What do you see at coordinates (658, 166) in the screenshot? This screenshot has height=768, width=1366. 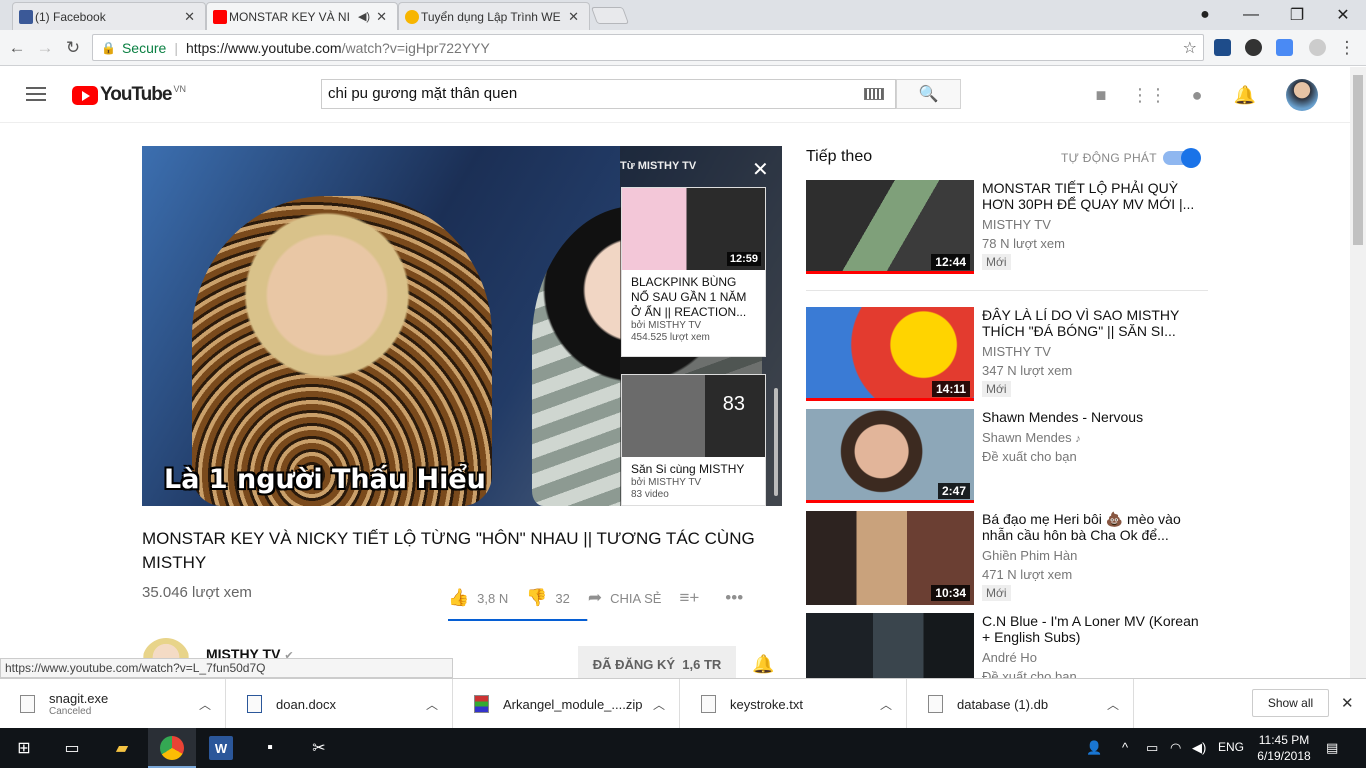 I see `endscreen-header: Từ MISTHY TV` at bounding box center [658, 166].